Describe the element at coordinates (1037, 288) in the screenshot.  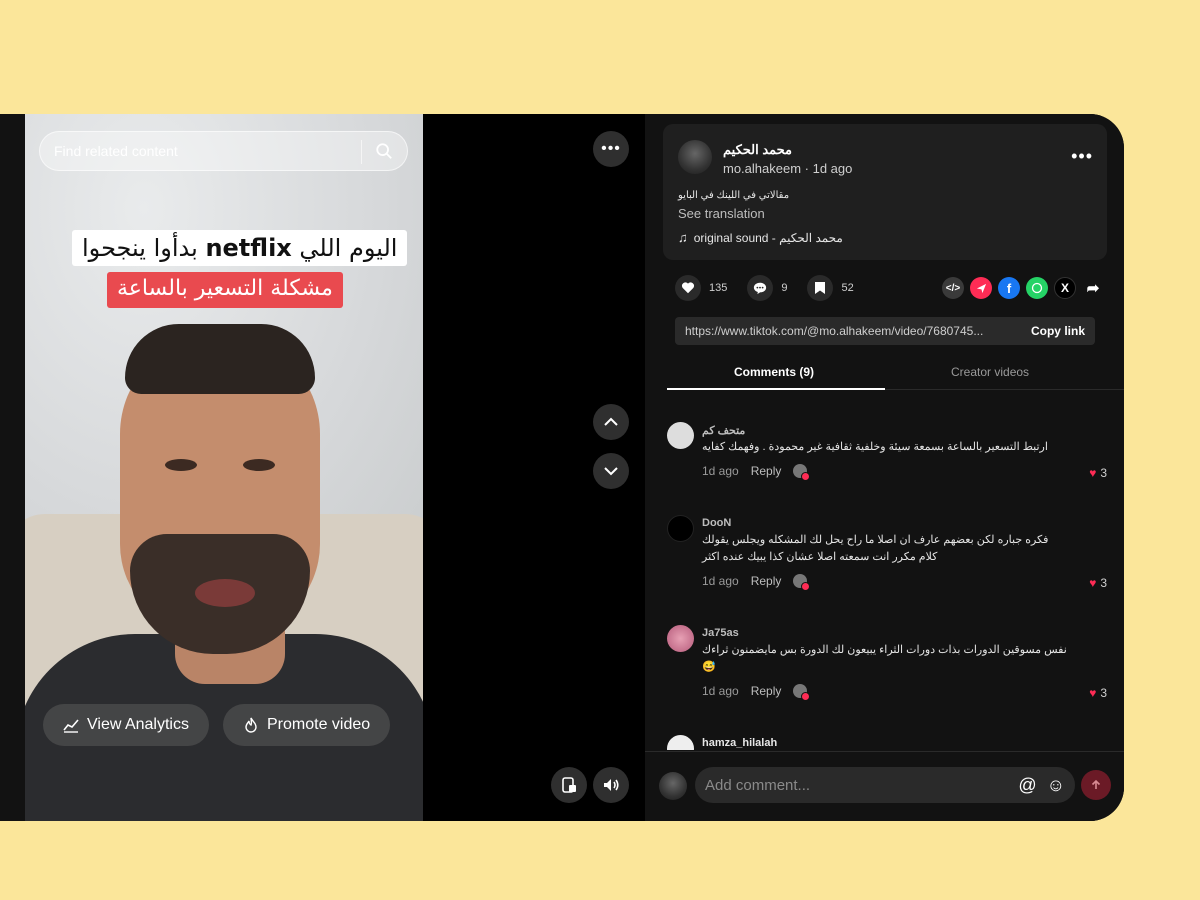
I see `whatsapp-icon` at that location.